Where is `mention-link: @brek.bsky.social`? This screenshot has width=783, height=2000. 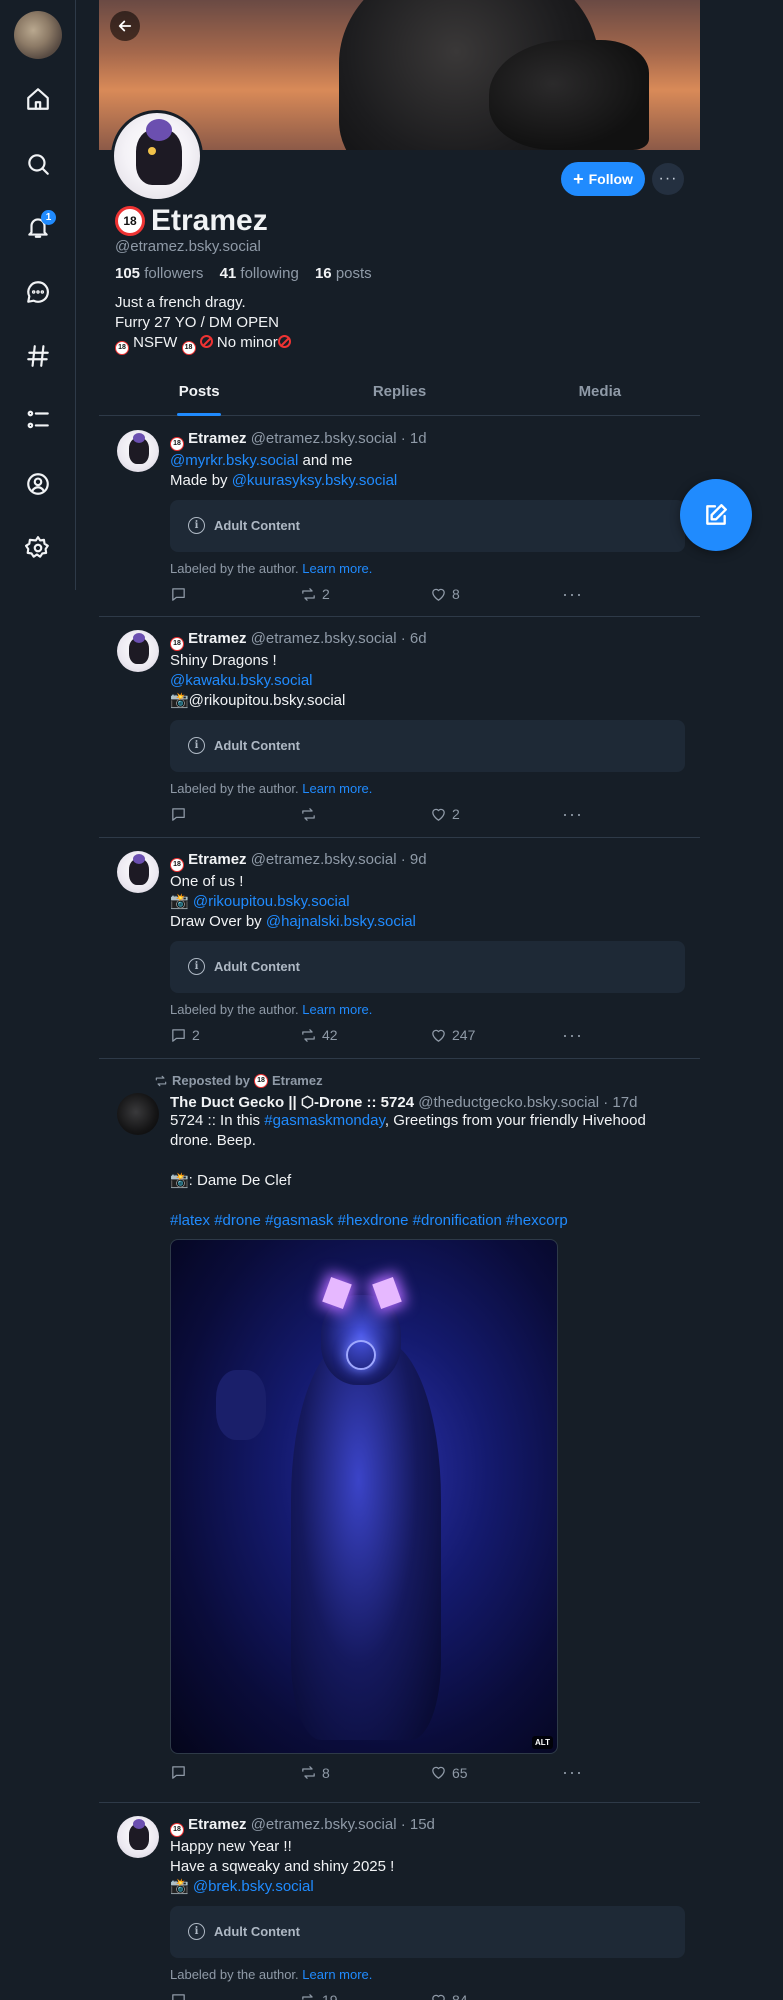
mention-link: @brek.bsky.social is located at coordinates (253, 1886).